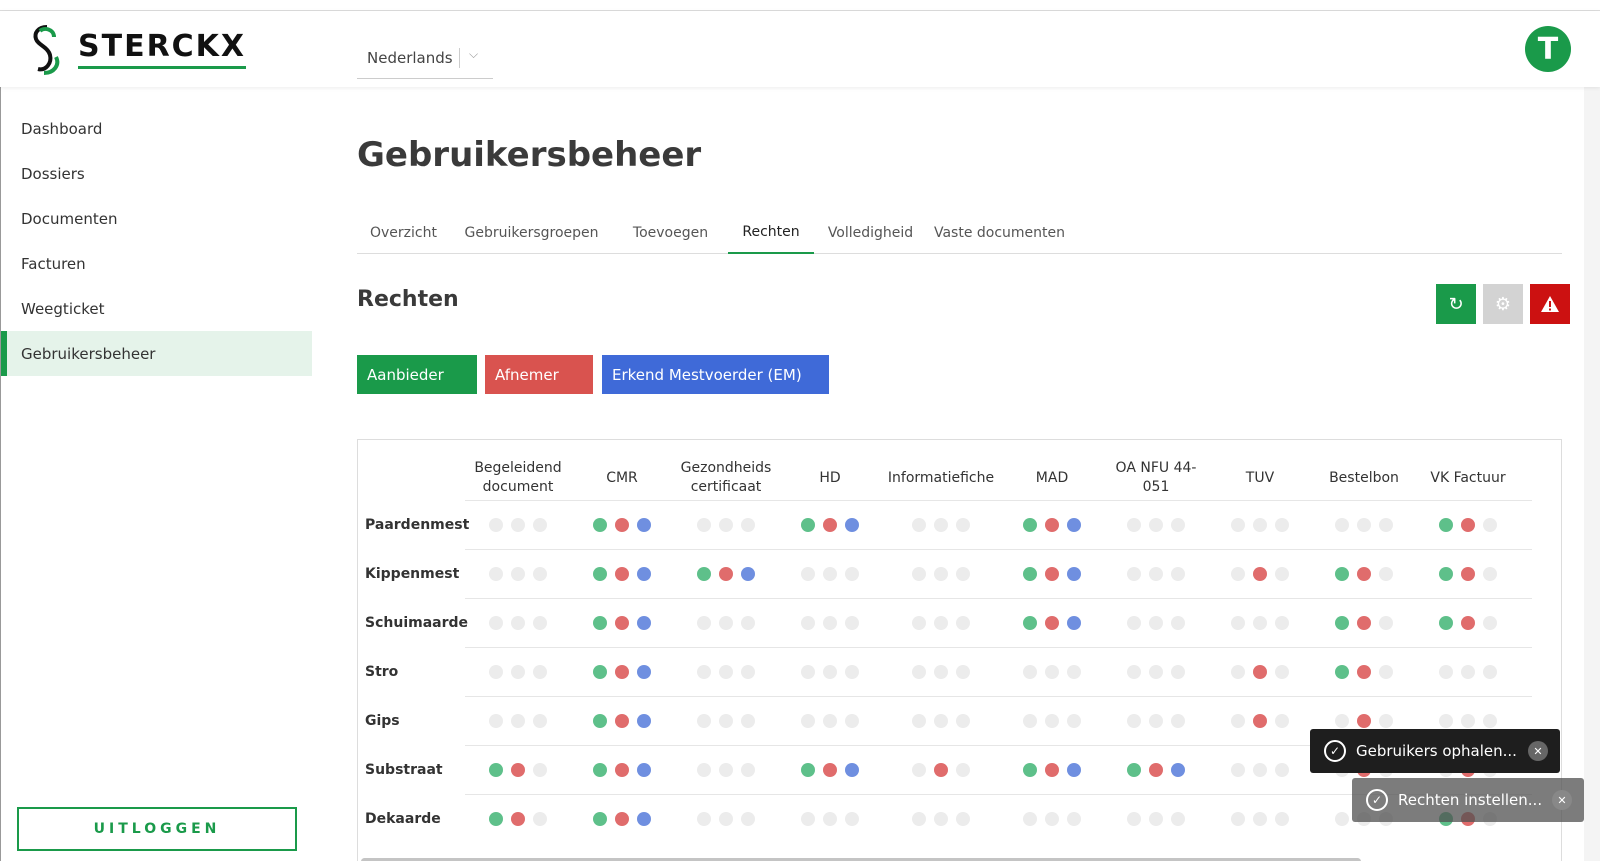 The height and width of the screenshot is (861, 1600). What do you see at coordinates (1538, 751) in the screenshot?
I see `close-icon: ✕` at bounding box center [1538, 751].